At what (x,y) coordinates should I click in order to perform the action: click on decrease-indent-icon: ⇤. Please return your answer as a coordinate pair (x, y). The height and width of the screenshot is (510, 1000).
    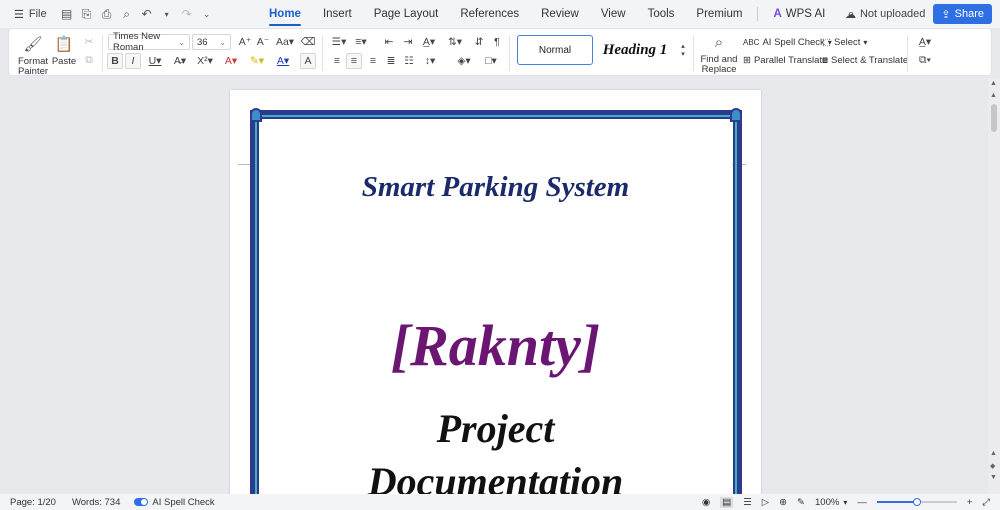
    Looking at the image, I should click on (389, 42).